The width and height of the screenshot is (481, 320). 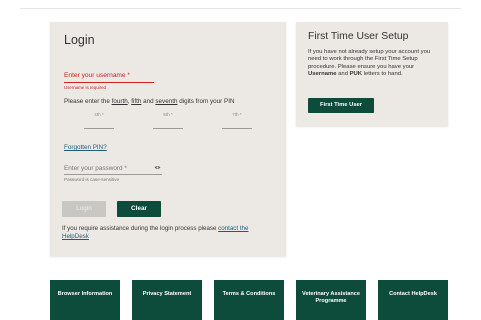 I want to click on password-help-text: Password is case-sensitive, so click(x=92, y=179).